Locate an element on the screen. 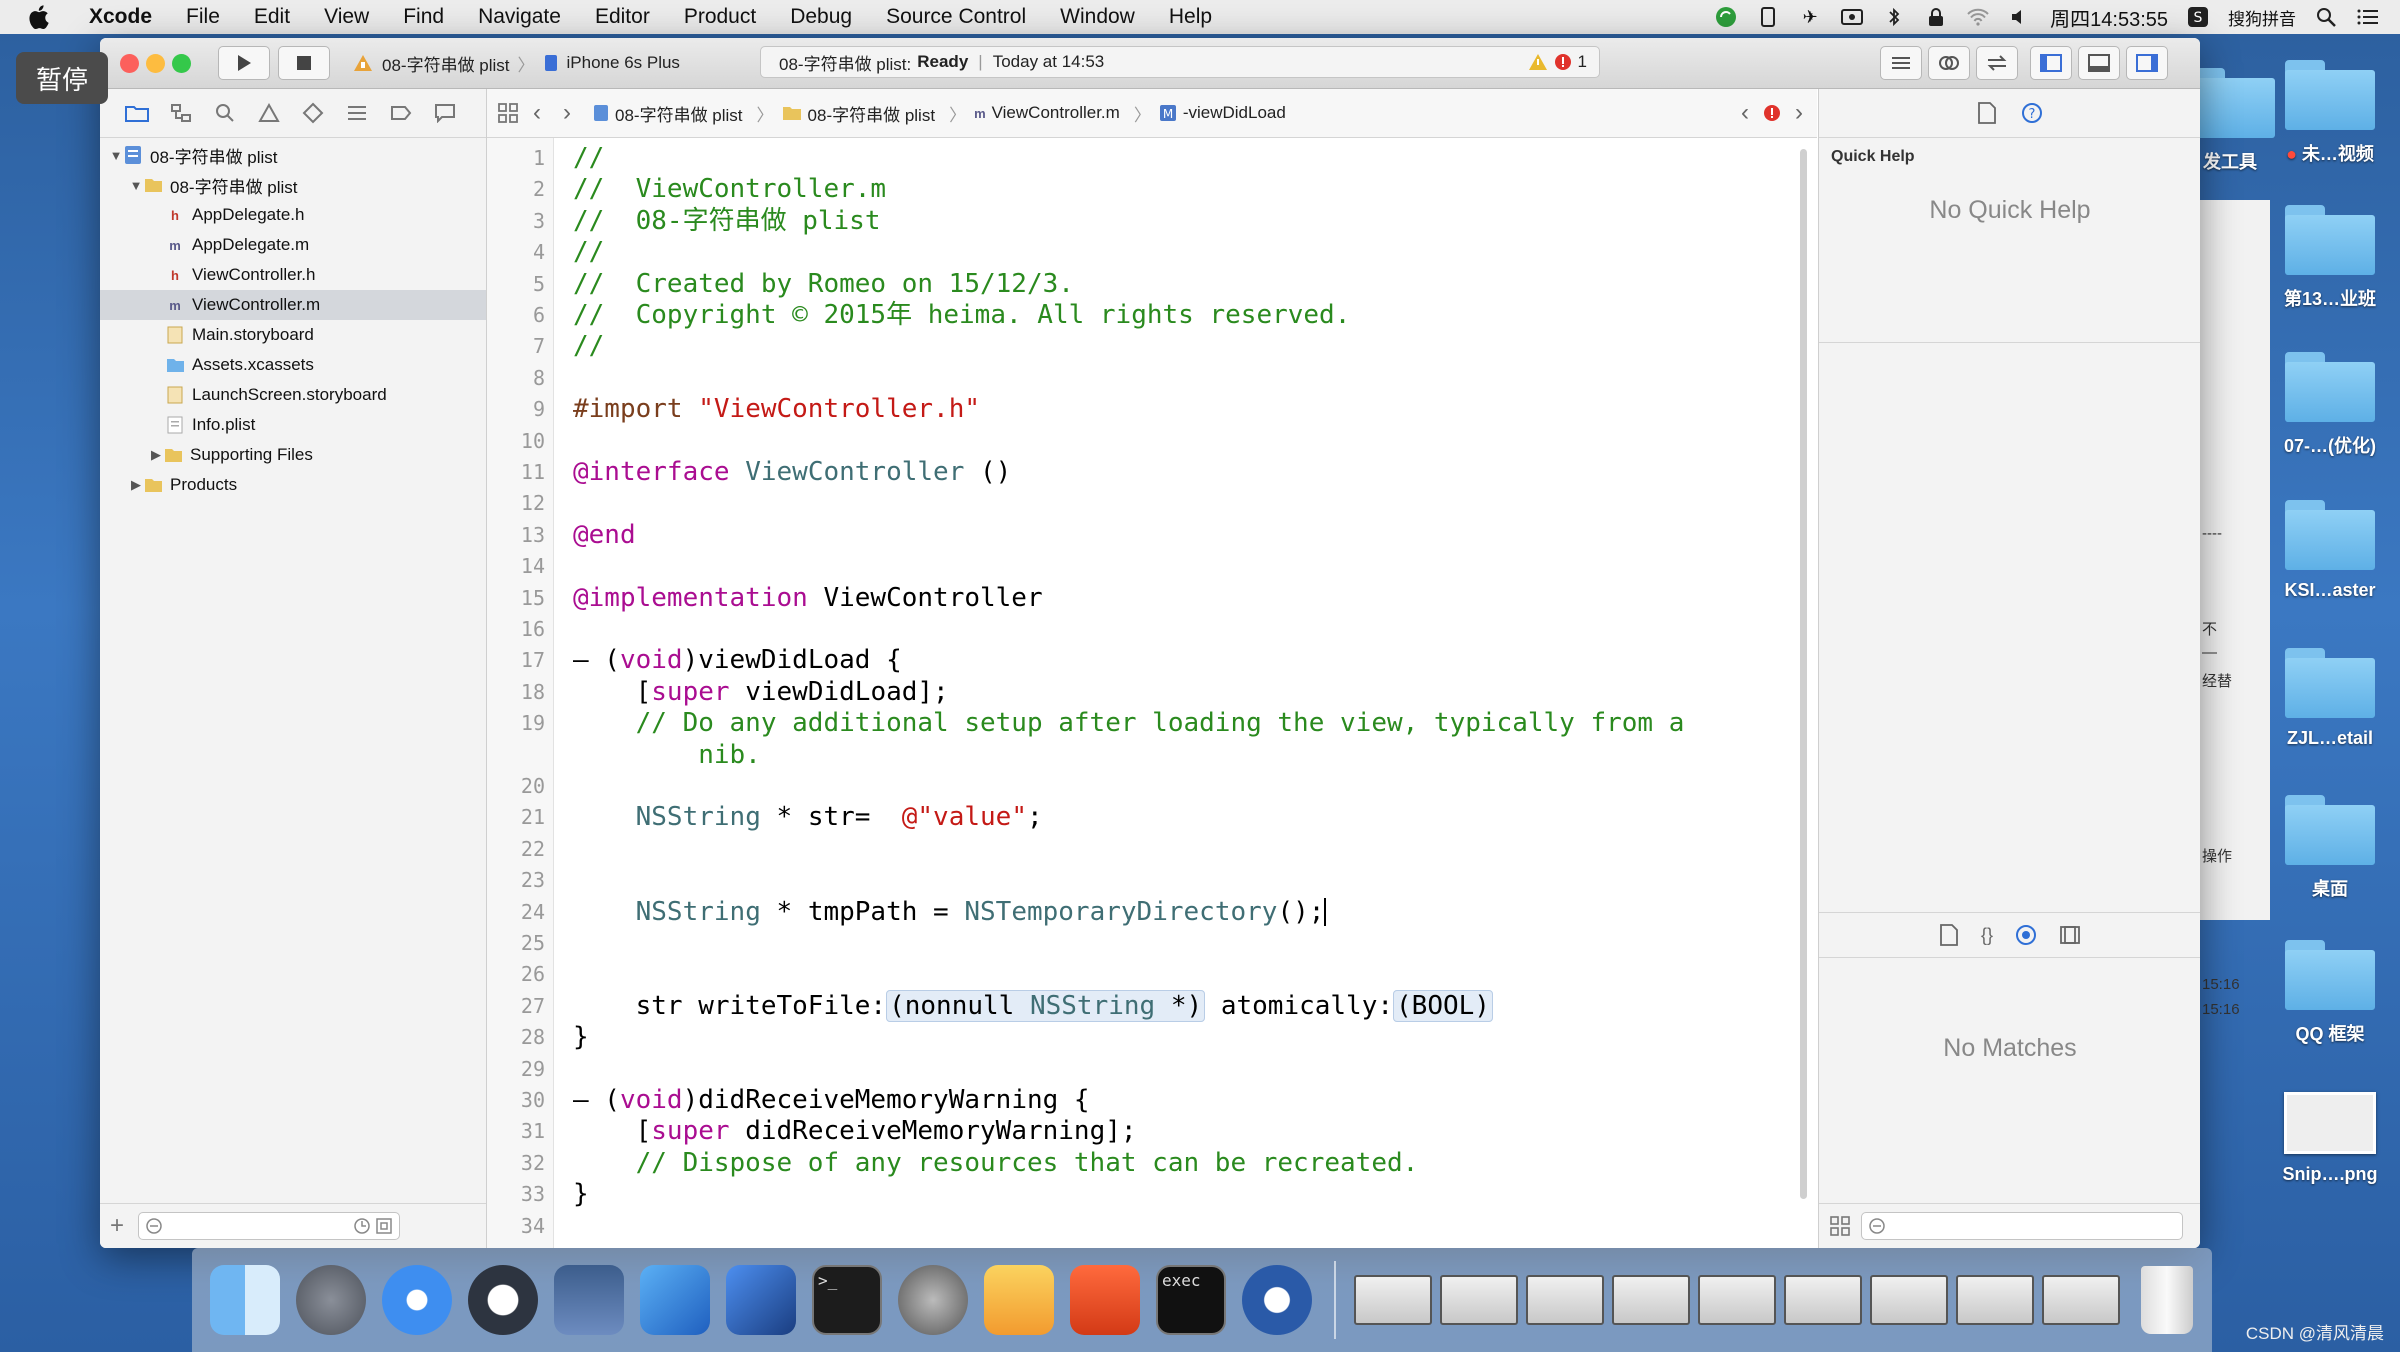 This screenshot has height=1352, width=2400. menu-editor: Editor is located at coordinates (622, 17).